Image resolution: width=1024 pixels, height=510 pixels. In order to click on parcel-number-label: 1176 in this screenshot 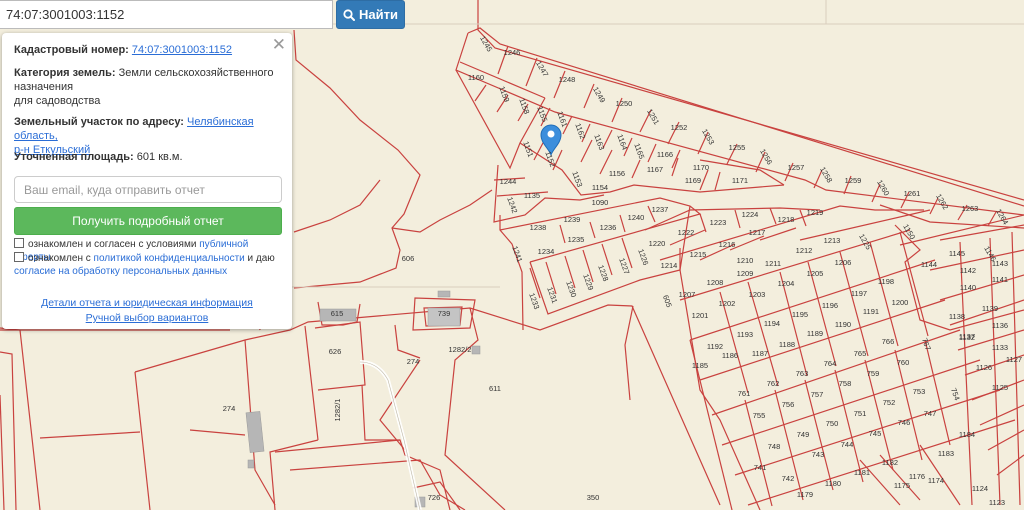, I will do `click(917, 476)`.